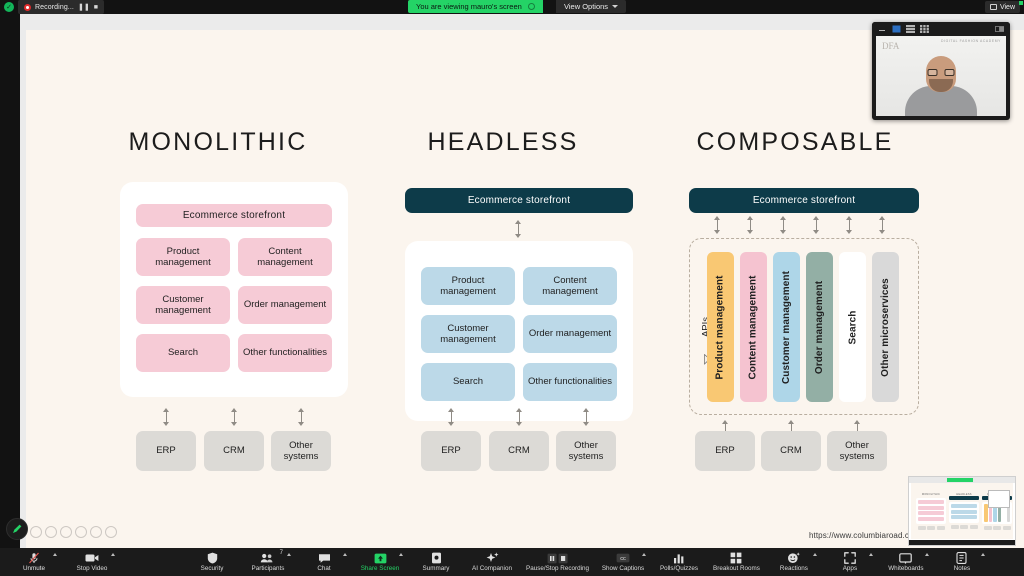  What do you see at coordinates (623, 559) in the screenshot?
I see `svg-text: cc` at bounding box center [623, 559].